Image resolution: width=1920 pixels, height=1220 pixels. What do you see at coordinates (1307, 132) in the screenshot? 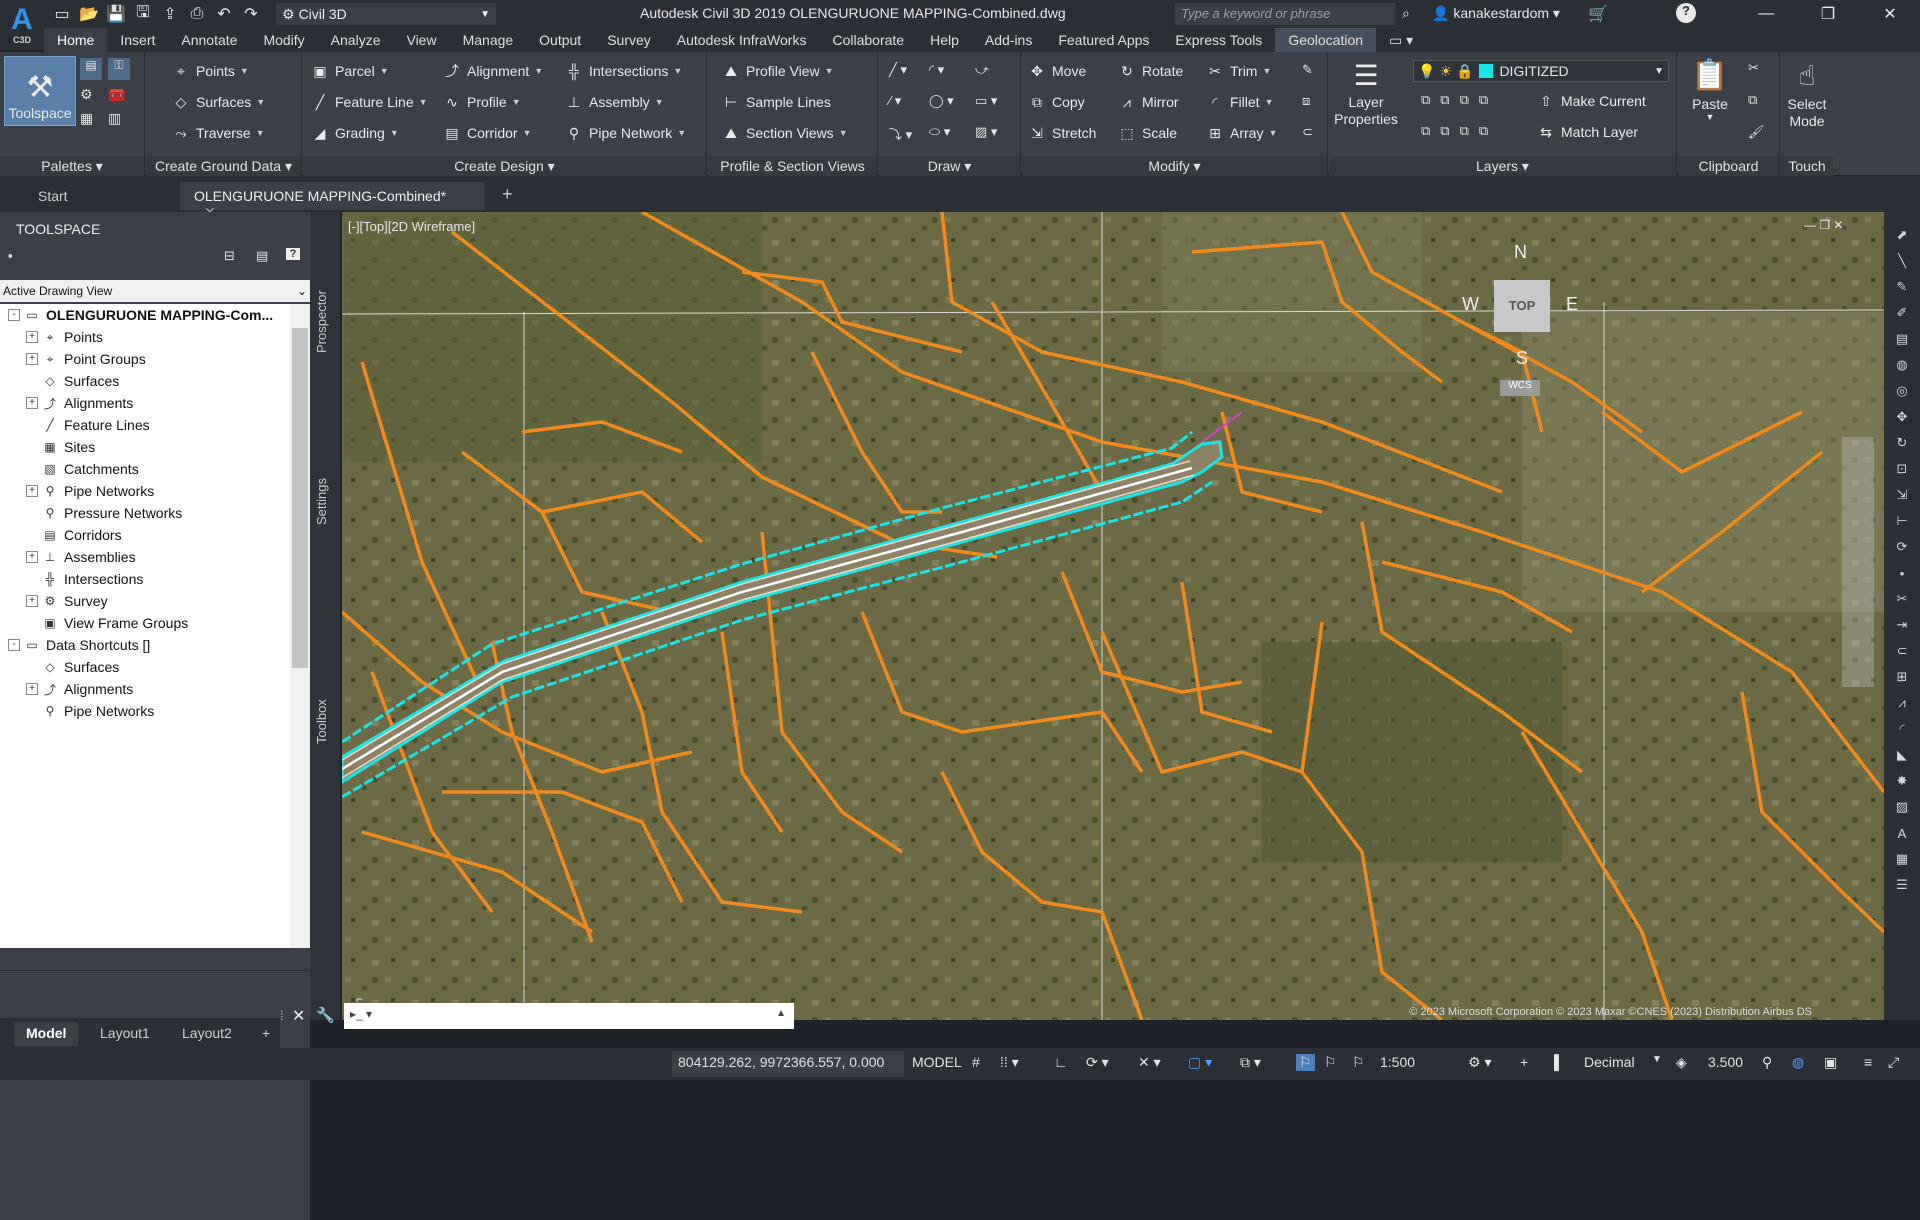
I see `offset-icon: ⊂` at bounding box center [1307, 132].